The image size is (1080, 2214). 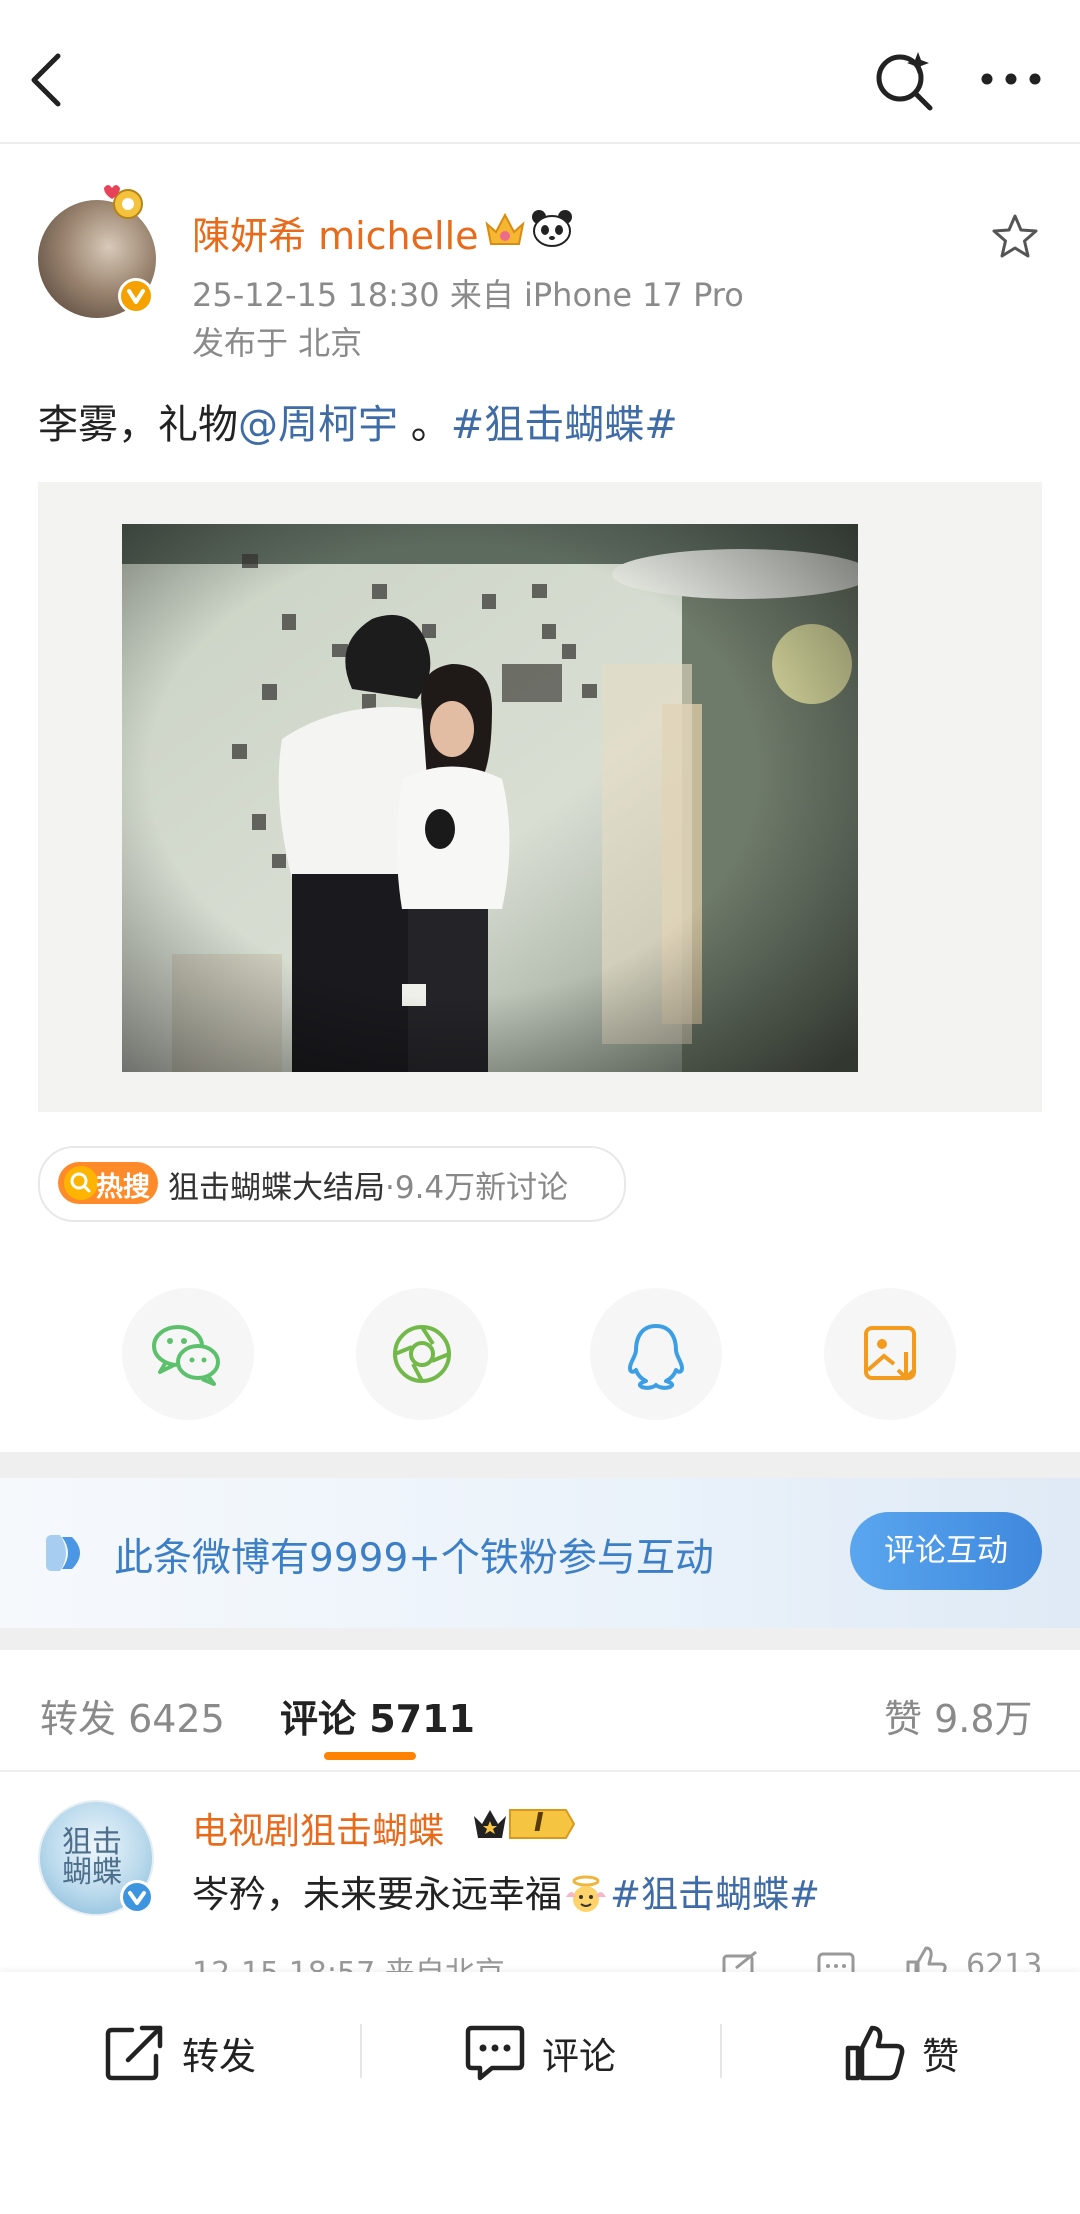 I want to click on save-image-icon, so click(x=890, y=1353).